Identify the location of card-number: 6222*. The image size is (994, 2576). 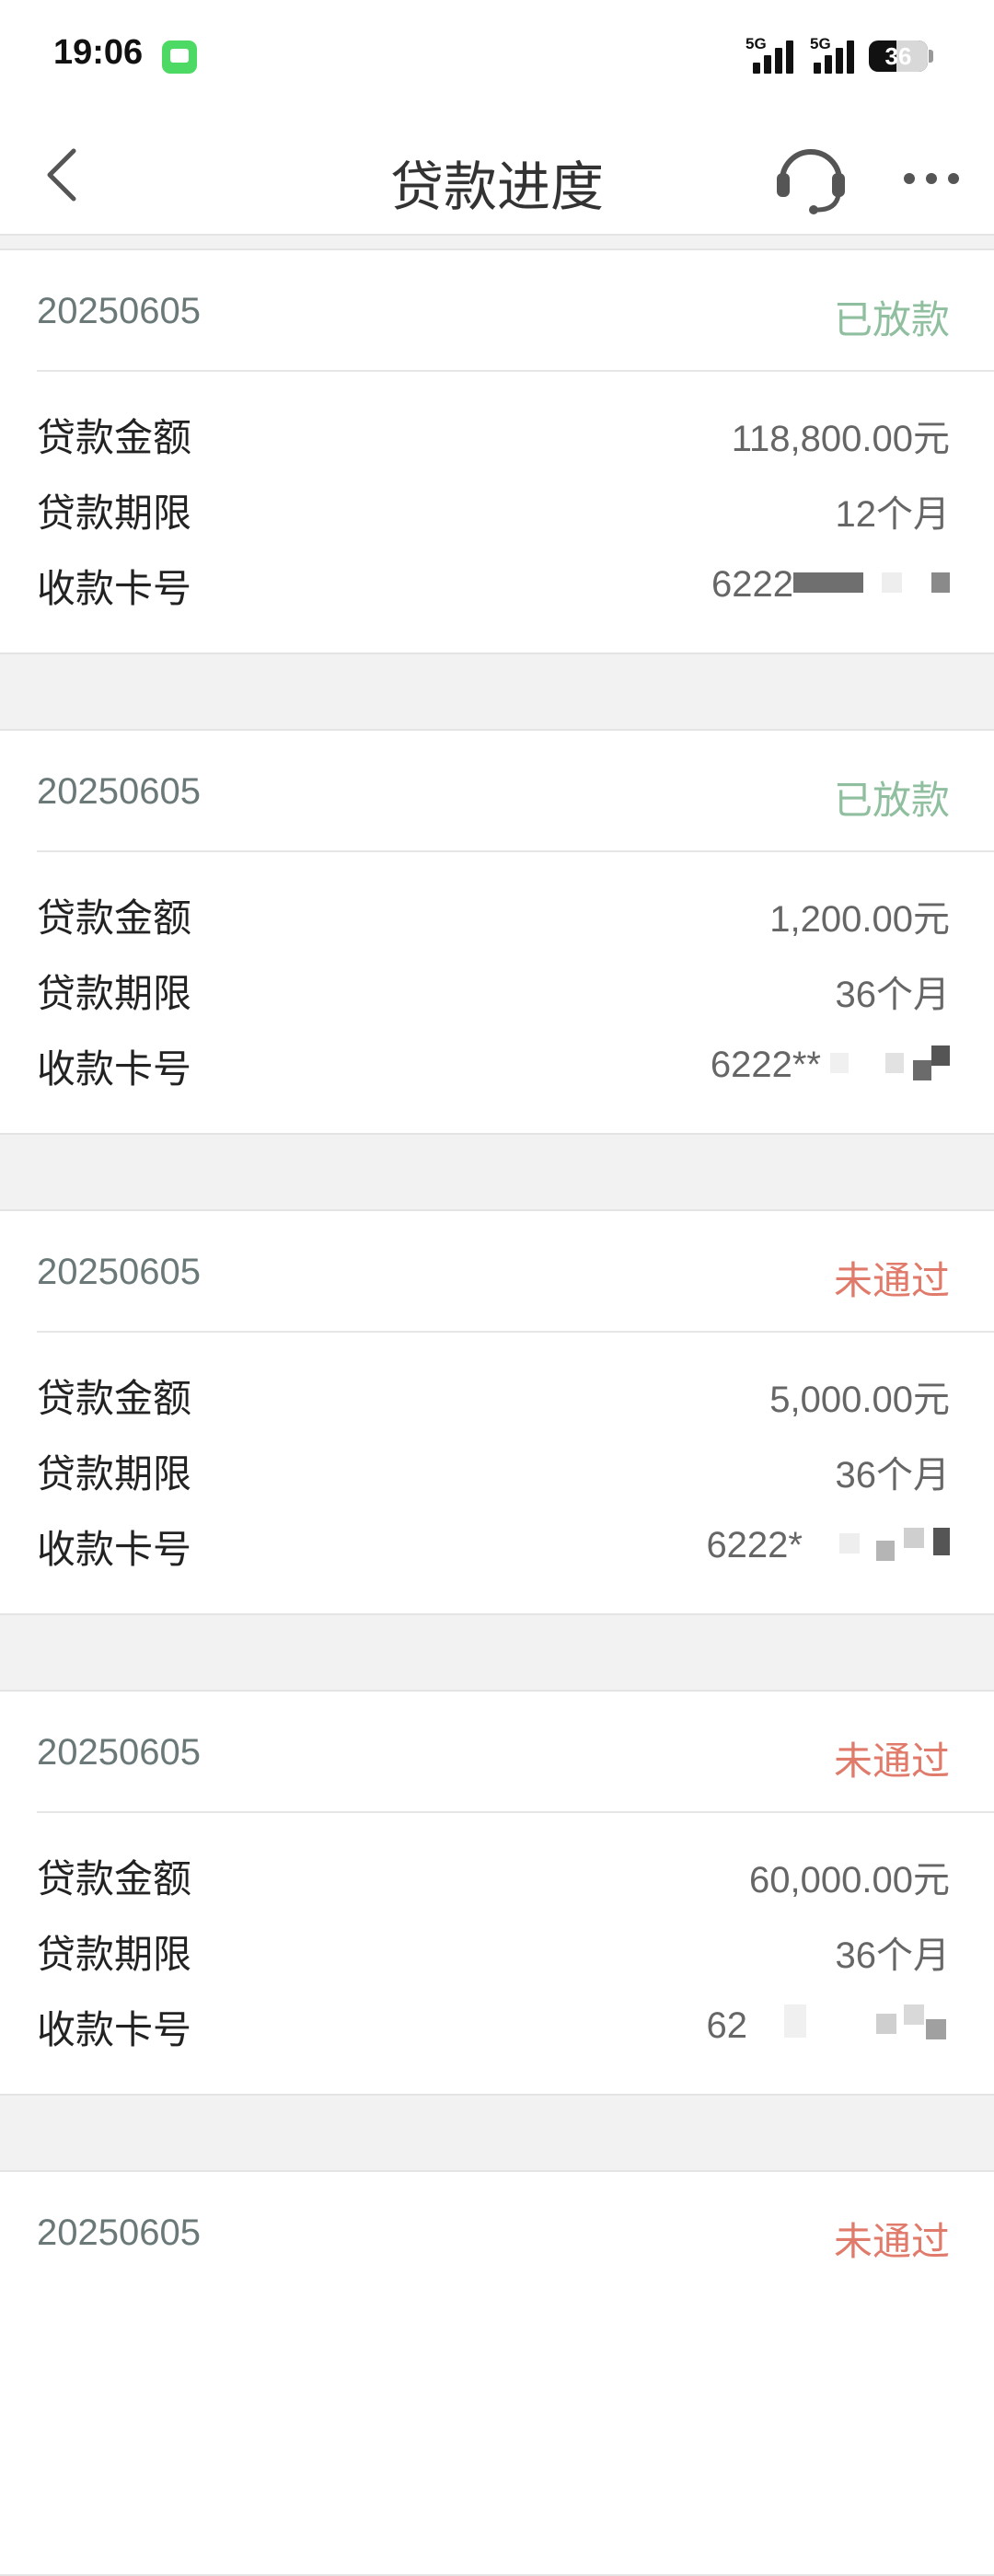
(828, 1543).